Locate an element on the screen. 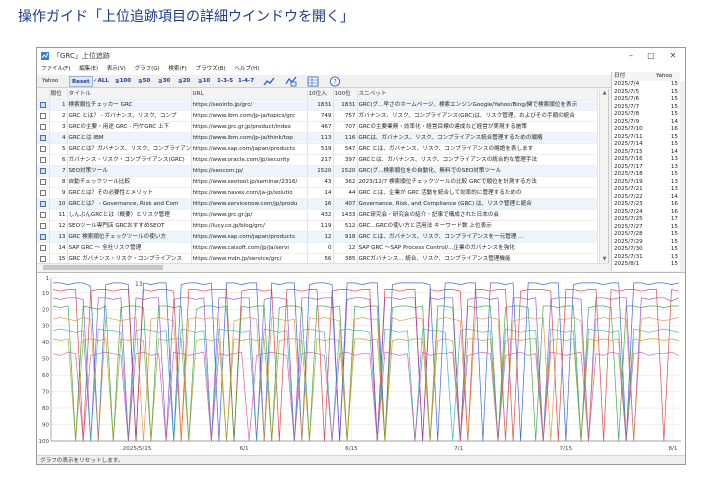  compare-icon is located at coordinates (291, 81).